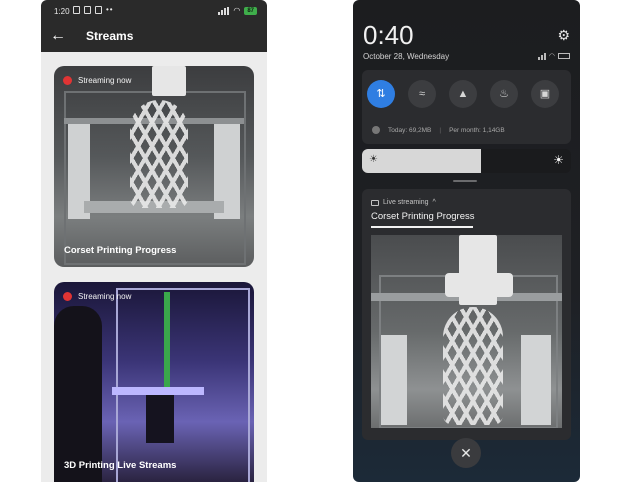 The width and height of the screenshot is (620, 482). I want to click on data-today: Today: 69,2MB, so click(410, 130).